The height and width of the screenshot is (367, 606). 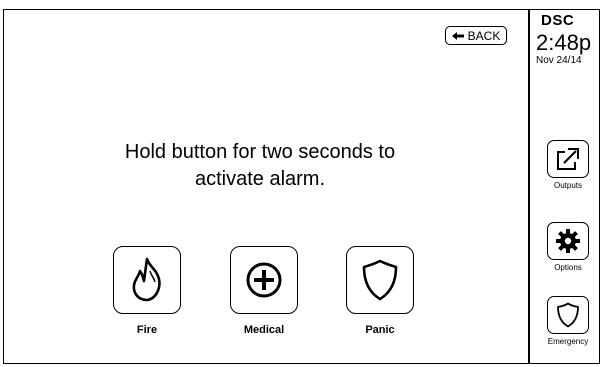 What do you see at coordinates (380, 330) in the screenshot?
I see `panic-label: Panic` at bounding box center [380, 330].